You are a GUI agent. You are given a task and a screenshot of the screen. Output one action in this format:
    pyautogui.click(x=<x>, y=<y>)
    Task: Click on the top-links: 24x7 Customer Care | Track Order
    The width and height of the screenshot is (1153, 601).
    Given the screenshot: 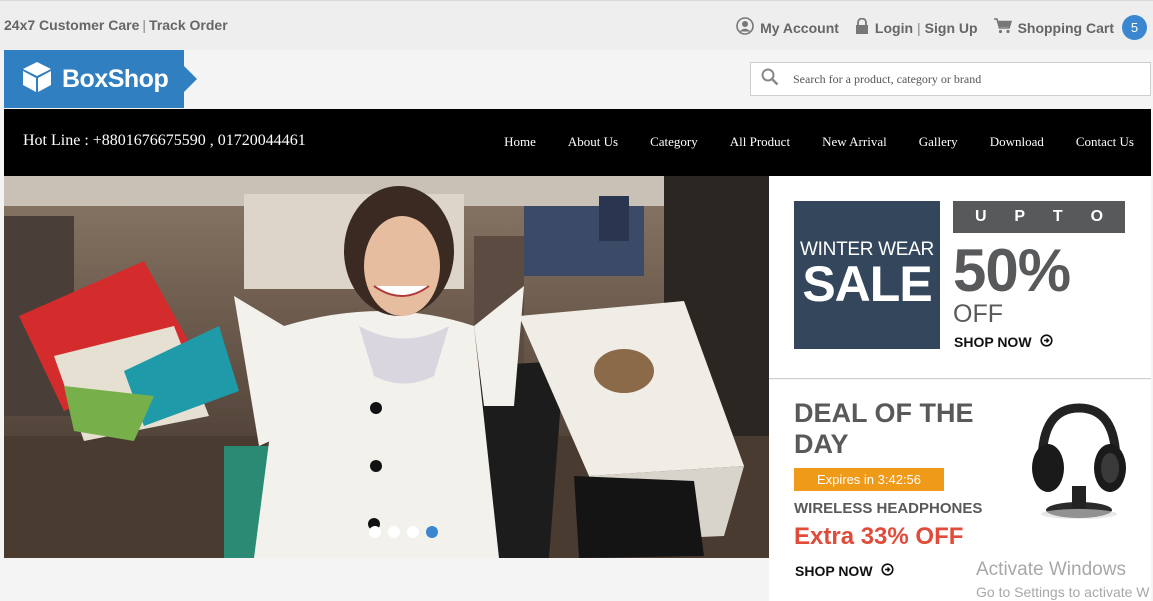 What is the action you would take?
    pyautogui.click(x=116, y=25)
    